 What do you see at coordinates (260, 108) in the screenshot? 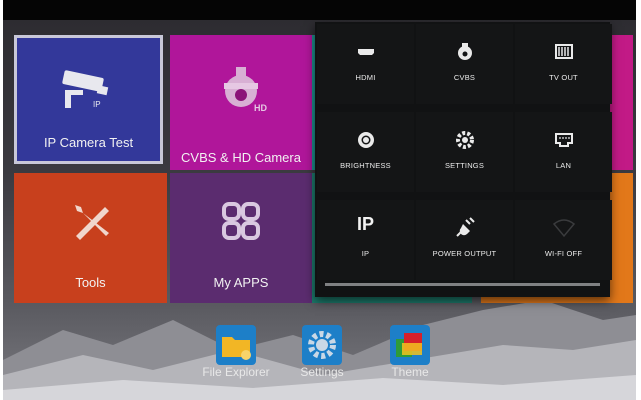
I see `hd-badge-text: HD` at bounding box center [260, 108].